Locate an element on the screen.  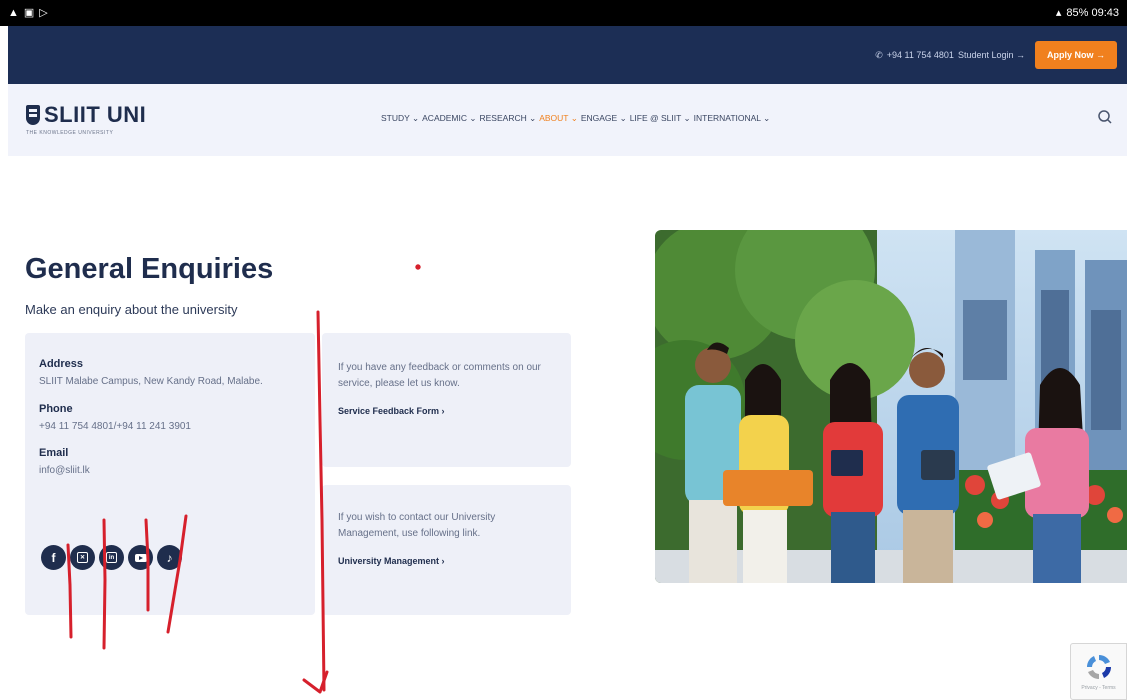
service-feedback-link: Service Feedback Form › is located at coordinates (446, 411).